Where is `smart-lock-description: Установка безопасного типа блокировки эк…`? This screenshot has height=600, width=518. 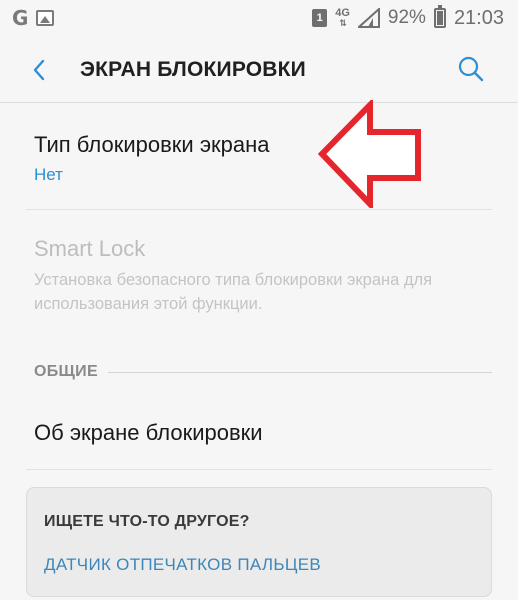
smart-lock-description: Установка безопасного типа блокировки эк… is located at coordinates (233, 292).